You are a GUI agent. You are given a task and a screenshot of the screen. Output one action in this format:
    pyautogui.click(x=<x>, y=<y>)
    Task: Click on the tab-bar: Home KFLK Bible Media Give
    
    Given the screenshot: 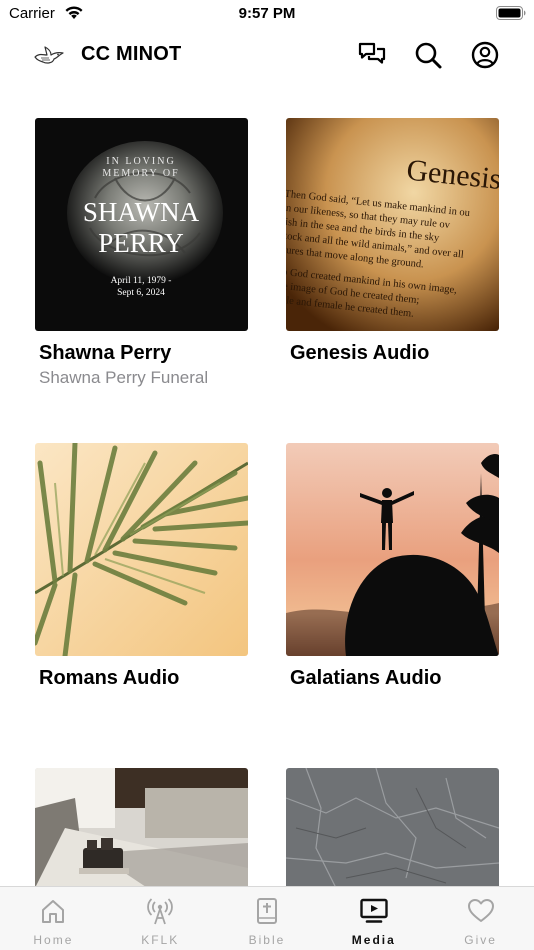 What is the action you would take?
    pyautogui.click(x=267, y=918)
    